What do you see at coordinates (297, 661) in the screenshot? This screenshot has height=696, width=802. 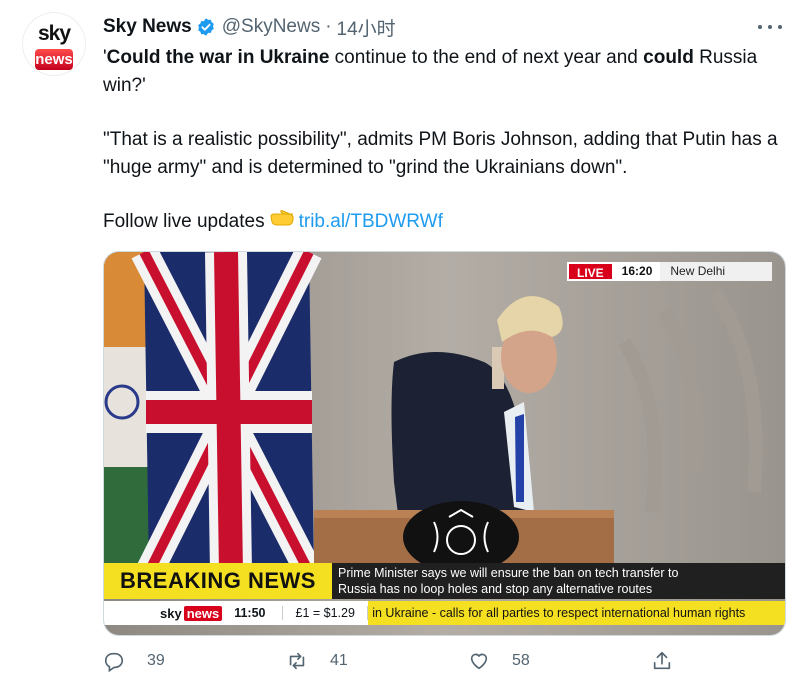 I see `retweet-icon` at bounding box center [297, 661].